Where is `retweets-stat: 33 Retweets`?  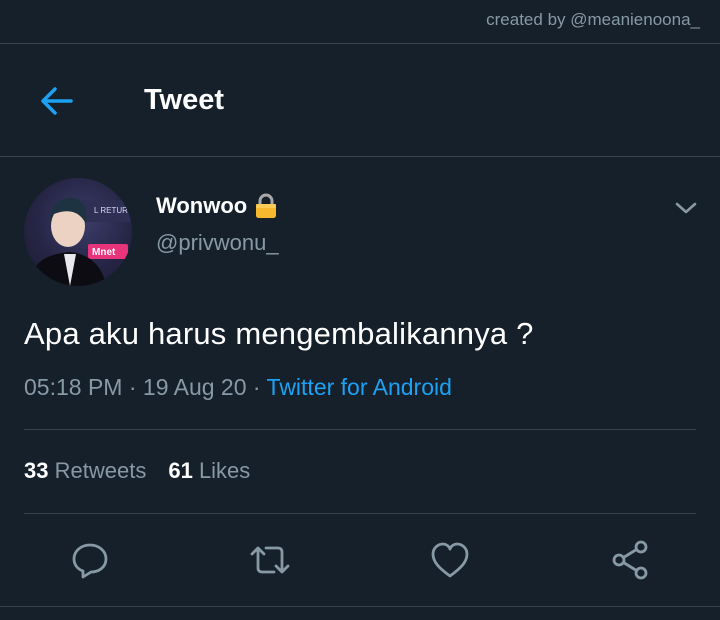 retweets-stat: 33 Retweets is located at coordinates (85, 470).